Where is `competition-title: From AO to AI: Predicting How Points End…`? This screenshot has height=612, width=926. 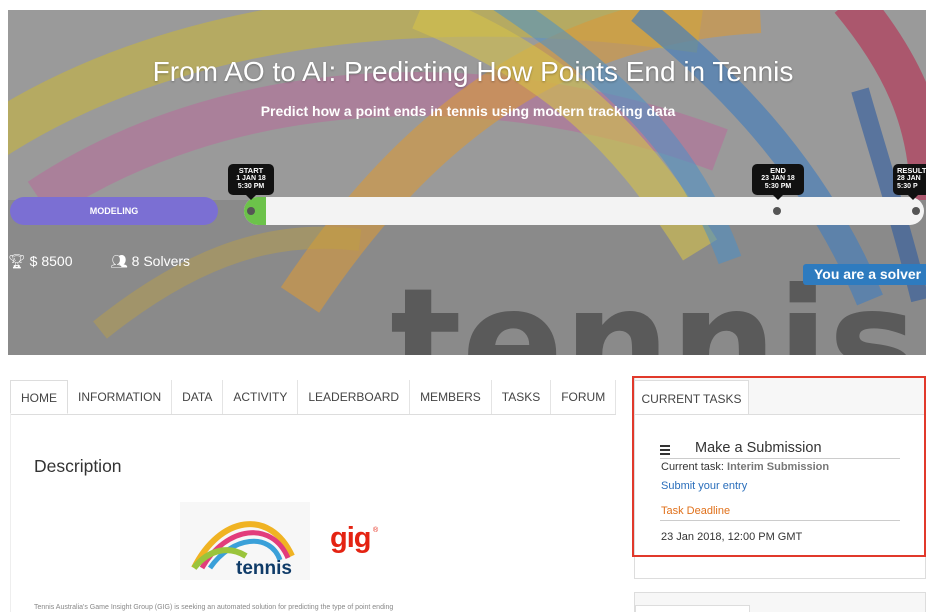
competition-title: From AO to AI: Predicting How Points End… is located at coordinates (473, 71).